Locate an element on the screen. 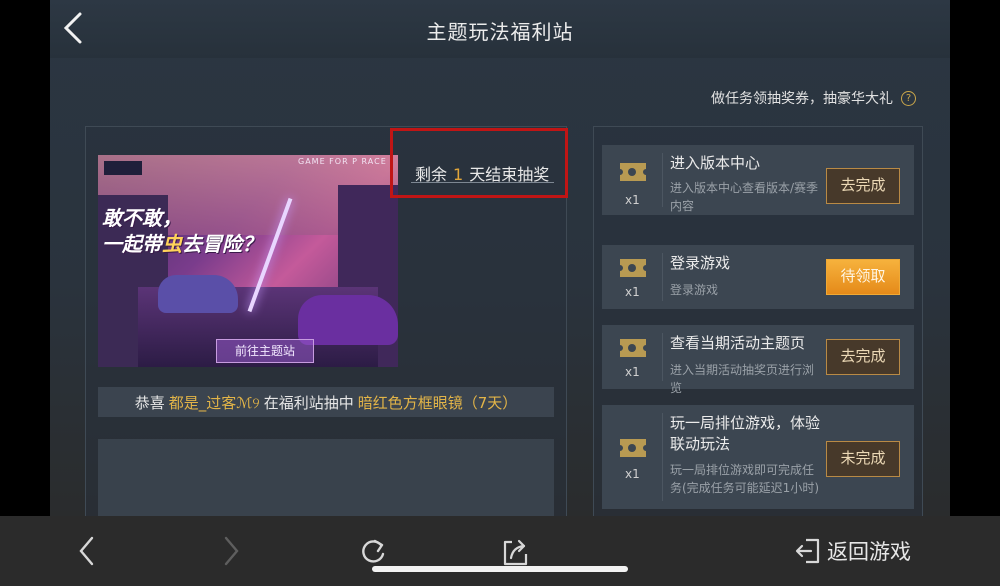 This screenshot has height=586, width=1000. exit-icon is located at coordinates (807, 551).